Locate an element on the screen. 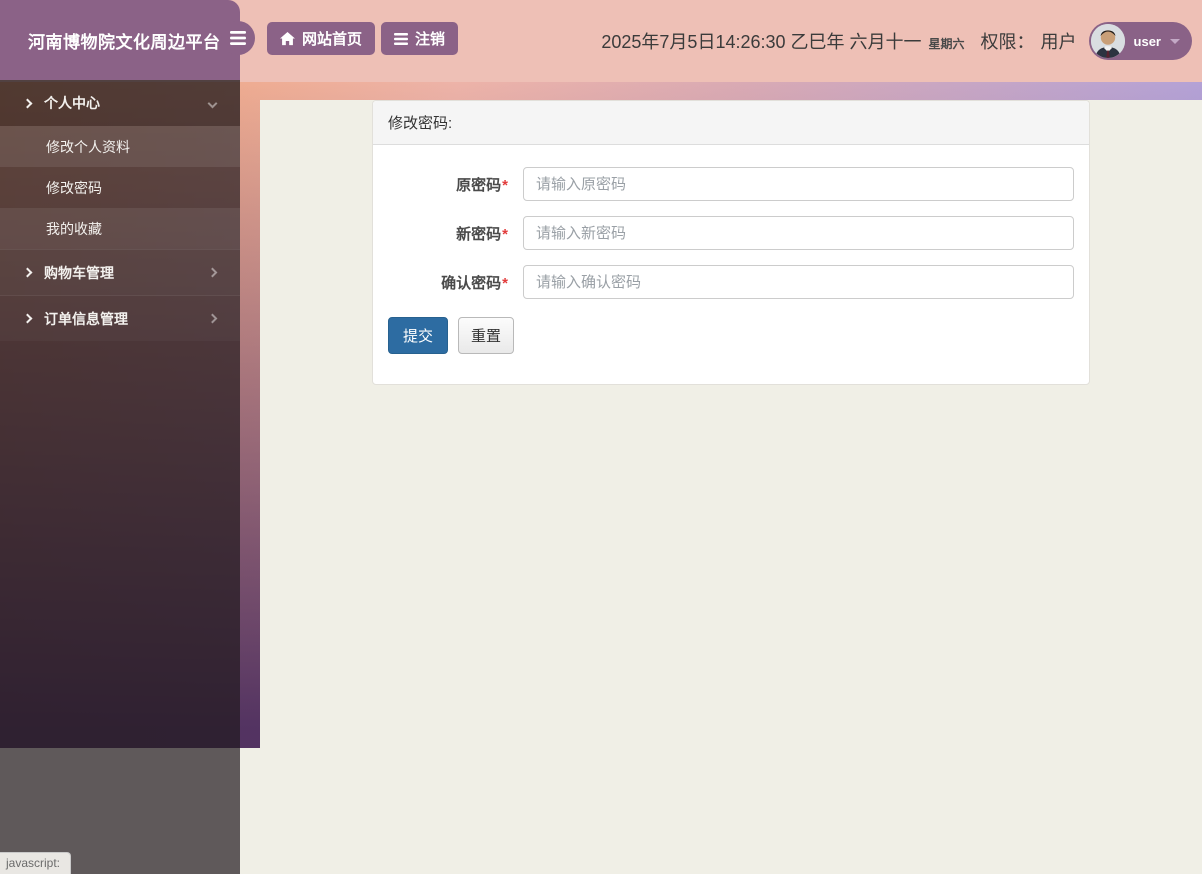 The image size is (1202, 874). form-row-confirm-password: 确认密码* is located at coordinates (731, 282).